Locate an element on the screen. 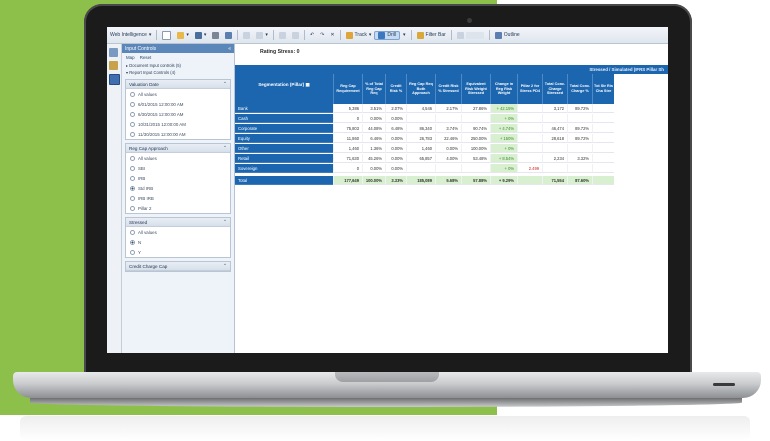 This screenshot has width=770, height=441. format-button is located at coordinates (470, 35).